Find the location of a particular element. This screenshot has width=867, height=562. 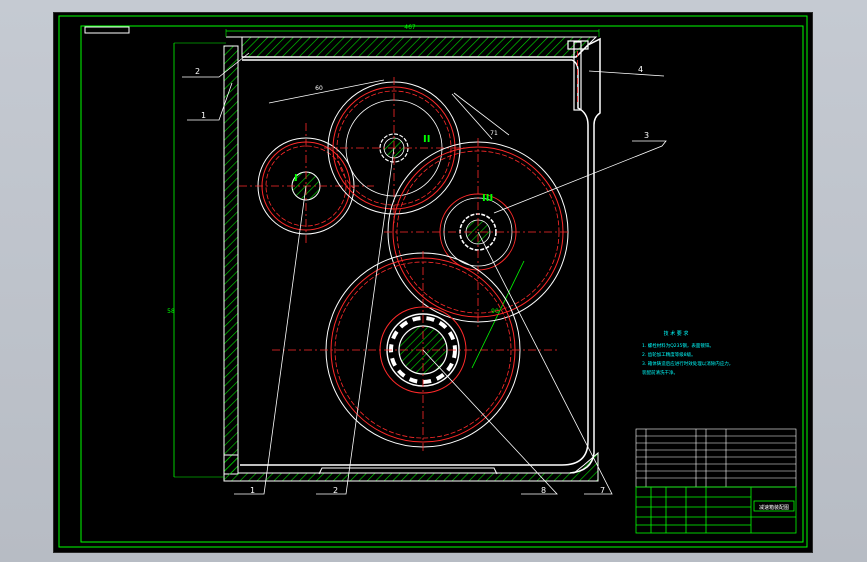

notes-line-2: 2. 齿轮加工精度等级8级。 is located at coordinates (669, 354).